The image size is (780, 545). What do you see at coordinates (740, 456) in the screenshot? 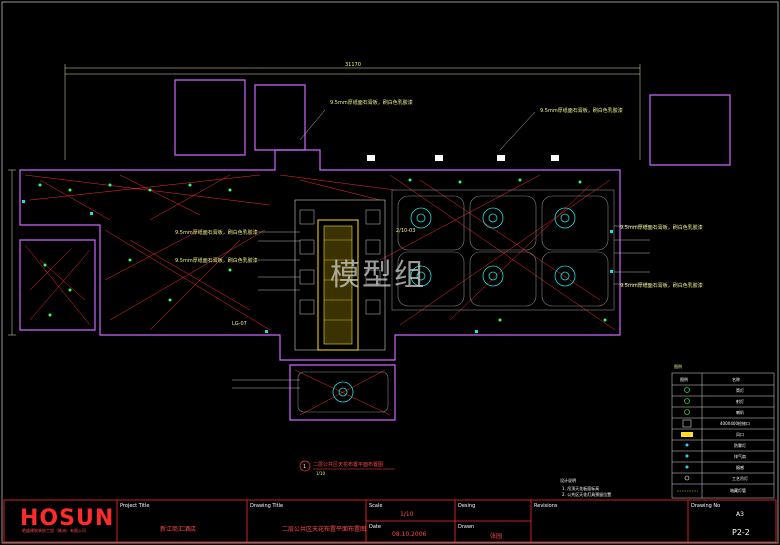
I see `legend-row-name: 排气扇` at bounding box center [740, 456].